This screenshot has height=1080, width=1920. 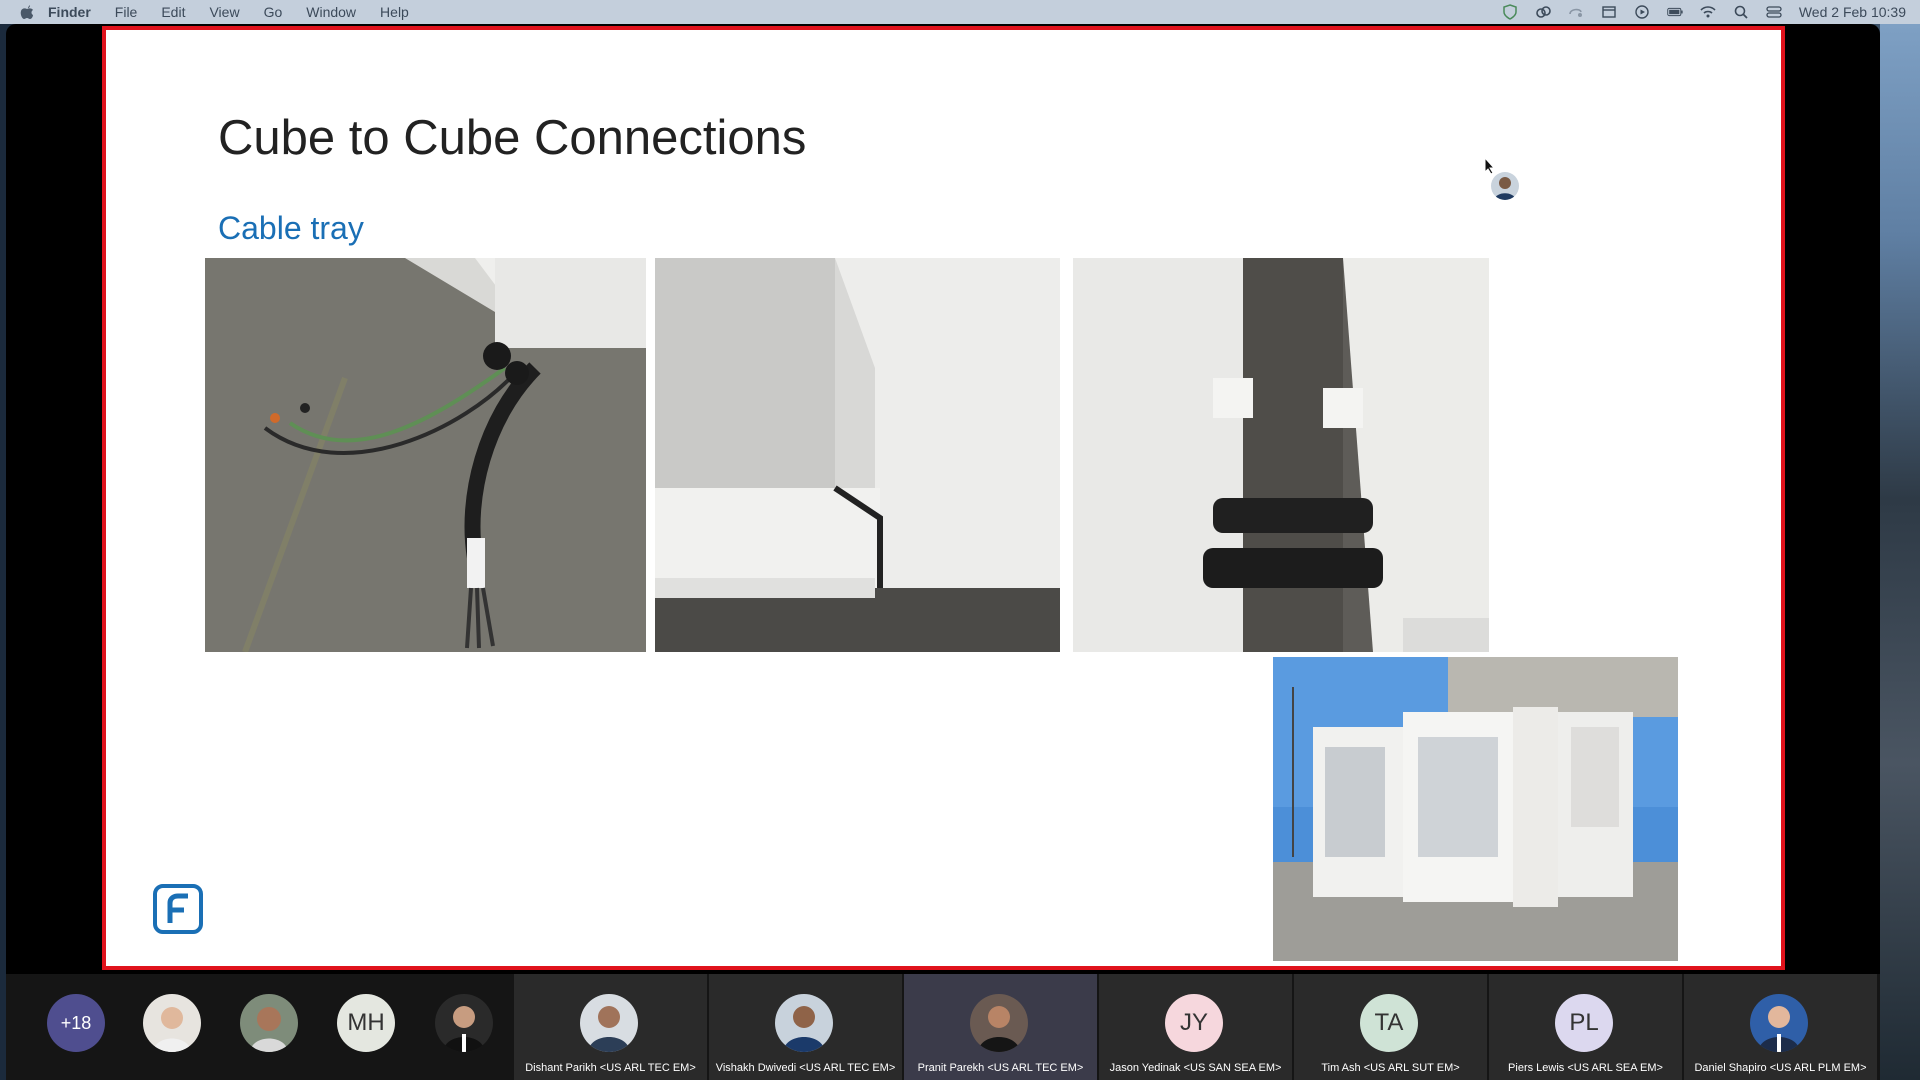 What do you see at coordinates (805, 1068) in the screenshot?
I see `participant-name: Vishakh Dwivedi <US ARL TEC EM>` at bounding box center [805, 1068].